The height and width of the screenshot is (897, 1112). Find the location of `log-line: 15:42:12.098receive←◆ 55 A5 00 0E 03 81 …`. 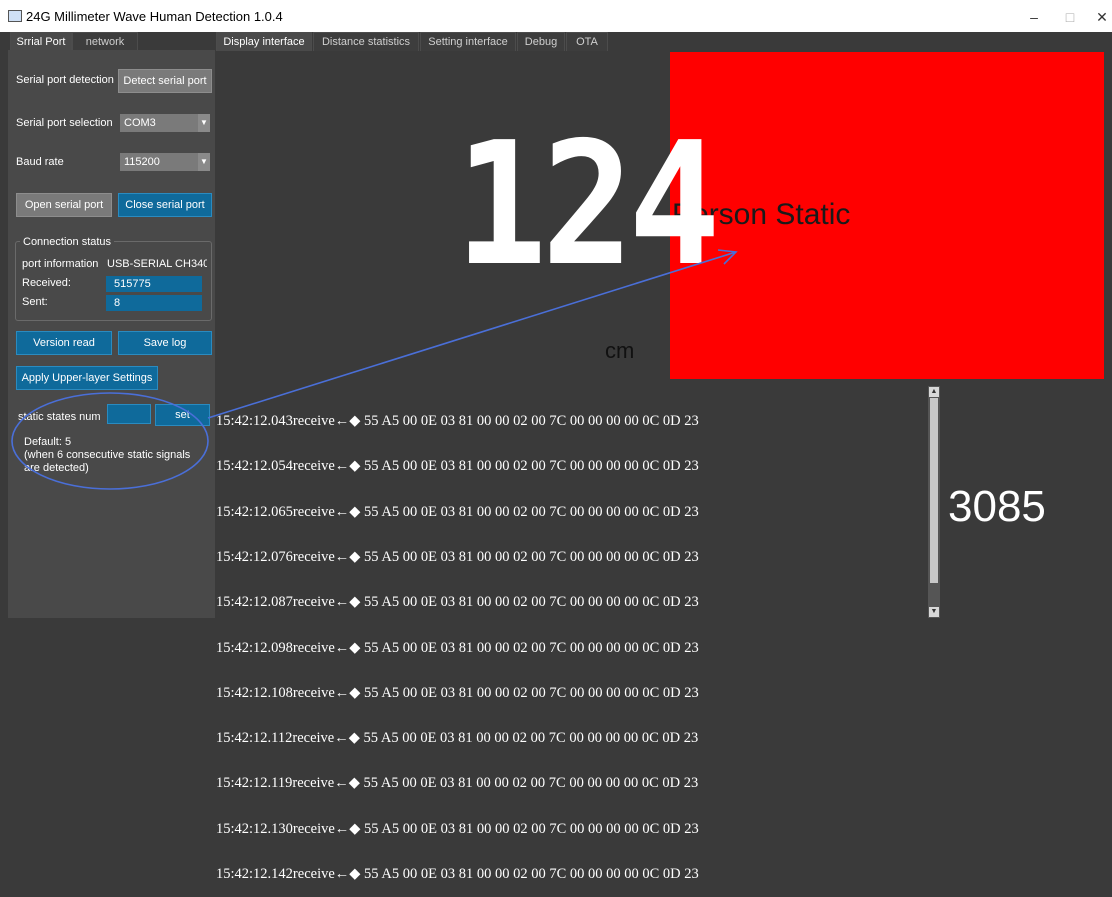

log-line: 15:42:12.098receive←◆ 55 A5 00 0E 03 81 … is located at coordinates (457, 647).